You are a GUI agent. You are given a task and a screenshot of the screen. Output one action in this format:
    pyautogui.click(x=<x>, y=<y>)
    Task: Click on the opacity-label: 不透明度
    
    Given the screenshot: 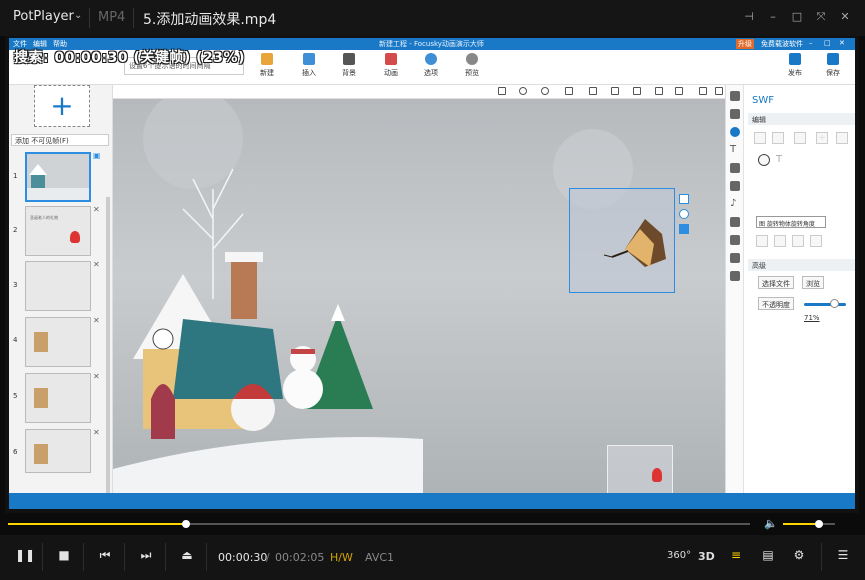 What is the action you would take?
    pyautogui.click(x=776, y=303)
    